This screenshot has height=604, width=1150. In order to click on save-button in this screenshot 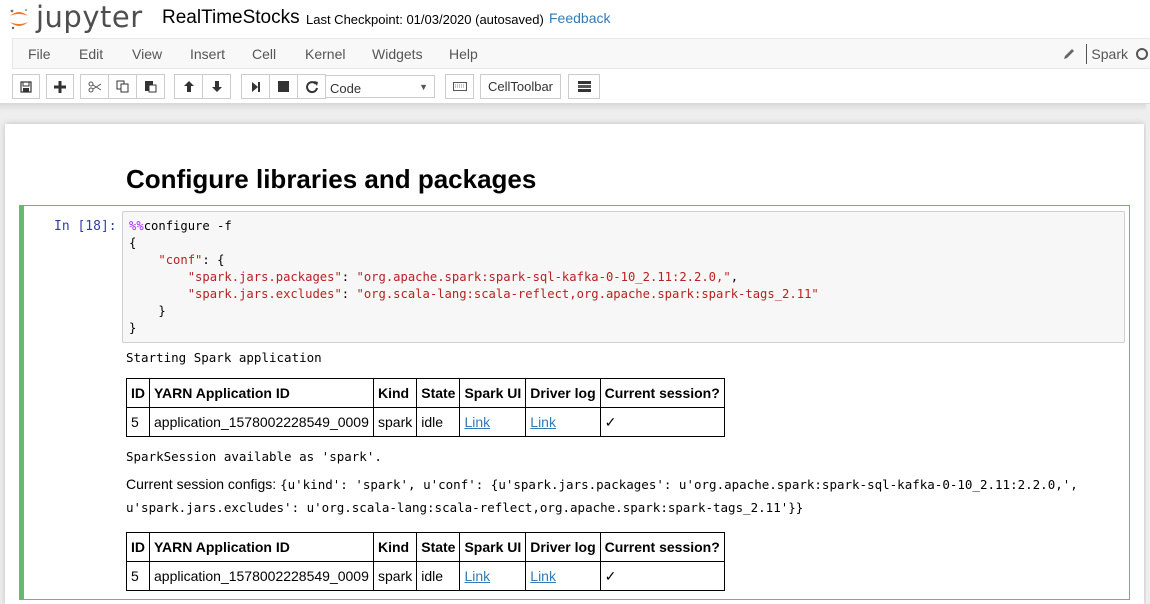, I will do `click(26, 86)`.